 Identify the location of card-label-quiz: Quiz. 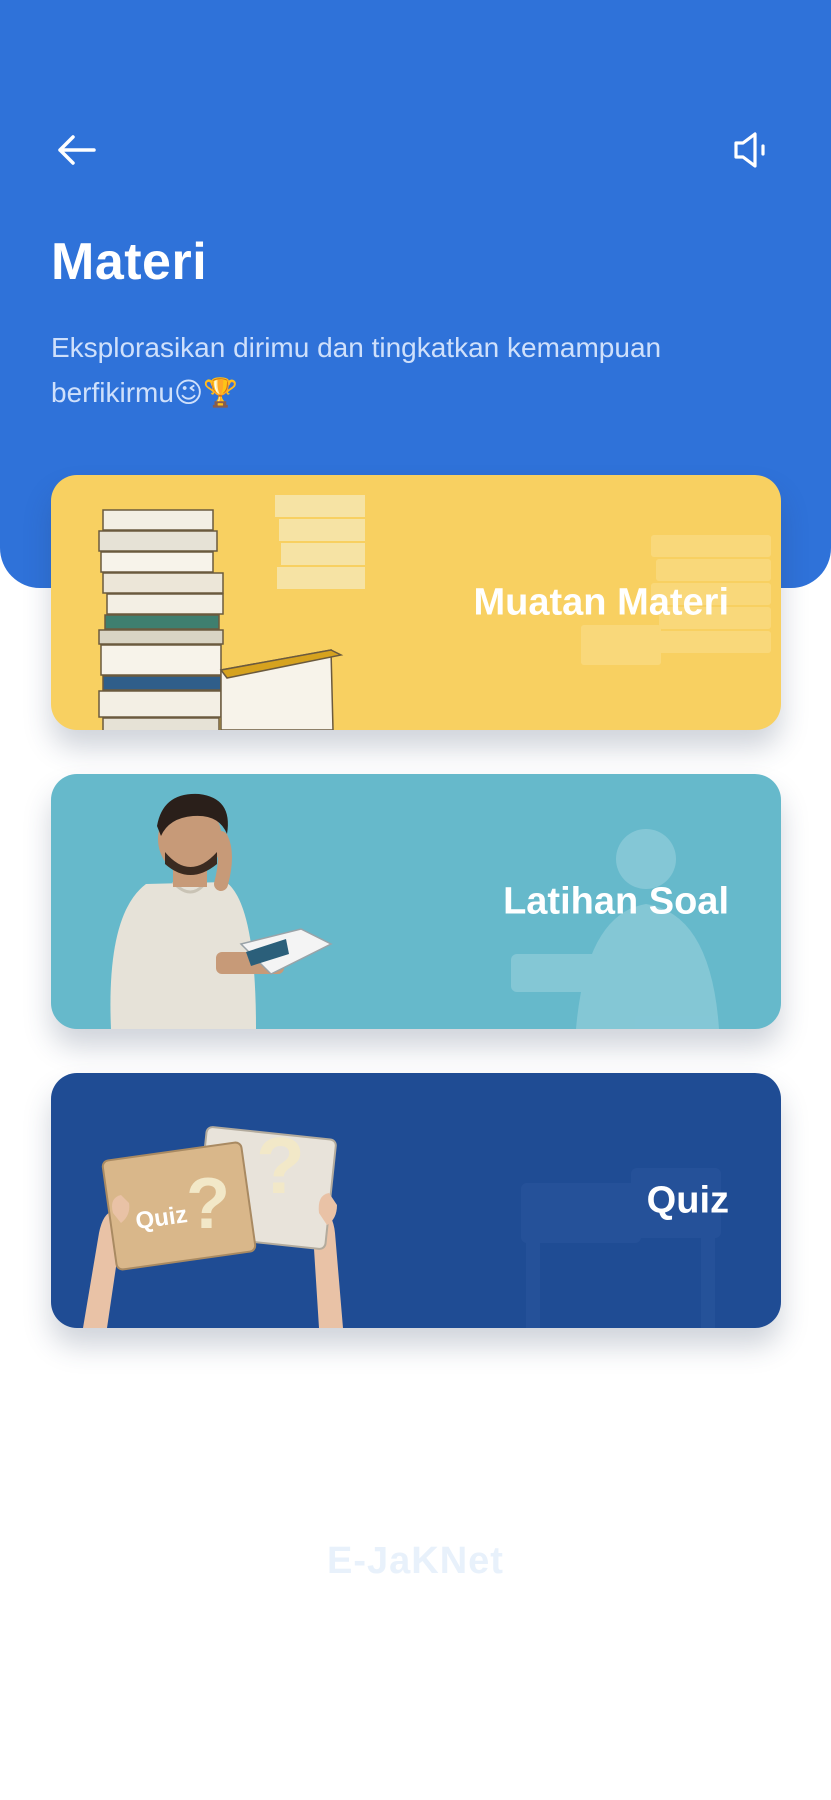
(687, 1200).